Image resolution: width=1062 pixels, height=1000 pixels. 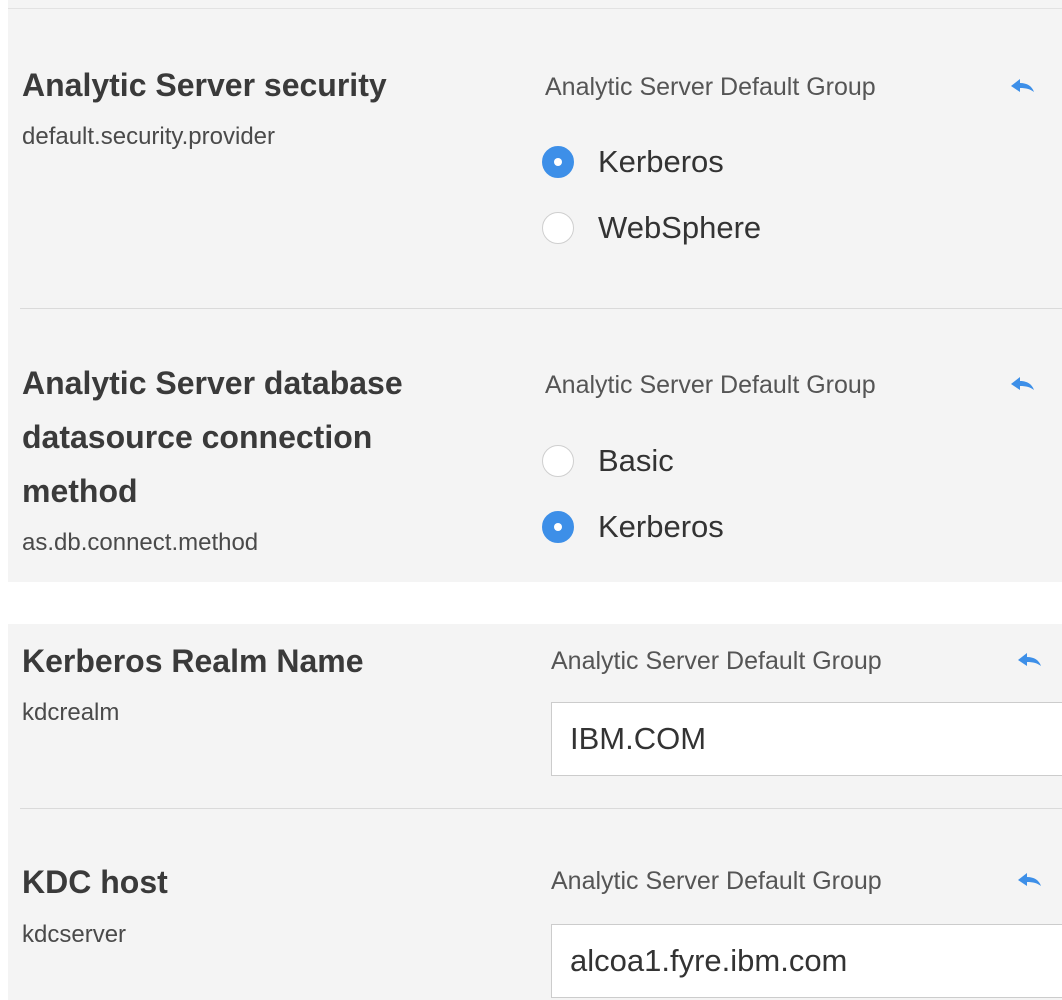 I want to click on kerberos-realm-input, so click(x=806, y=739).